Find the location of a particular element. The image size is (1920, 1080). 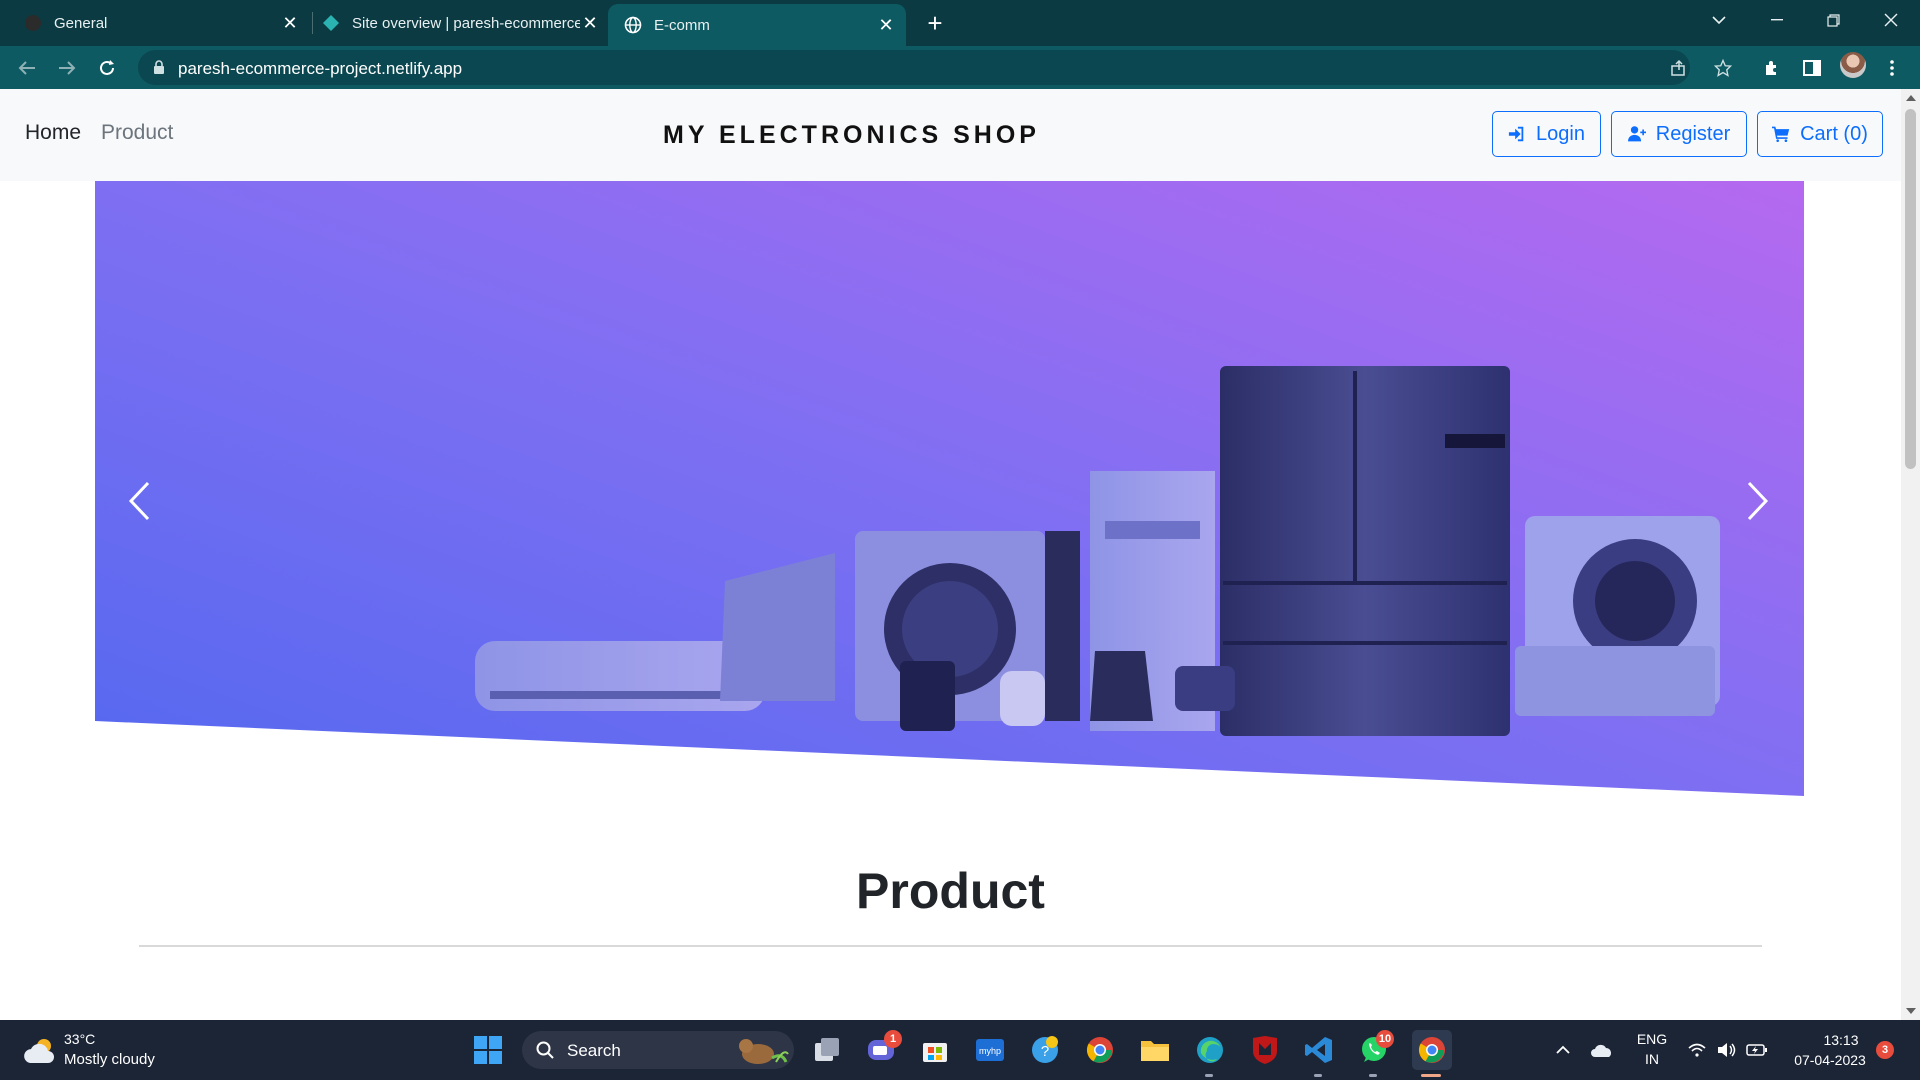

whatsapp-running-indicator is located at coordinates (1373, 1075).